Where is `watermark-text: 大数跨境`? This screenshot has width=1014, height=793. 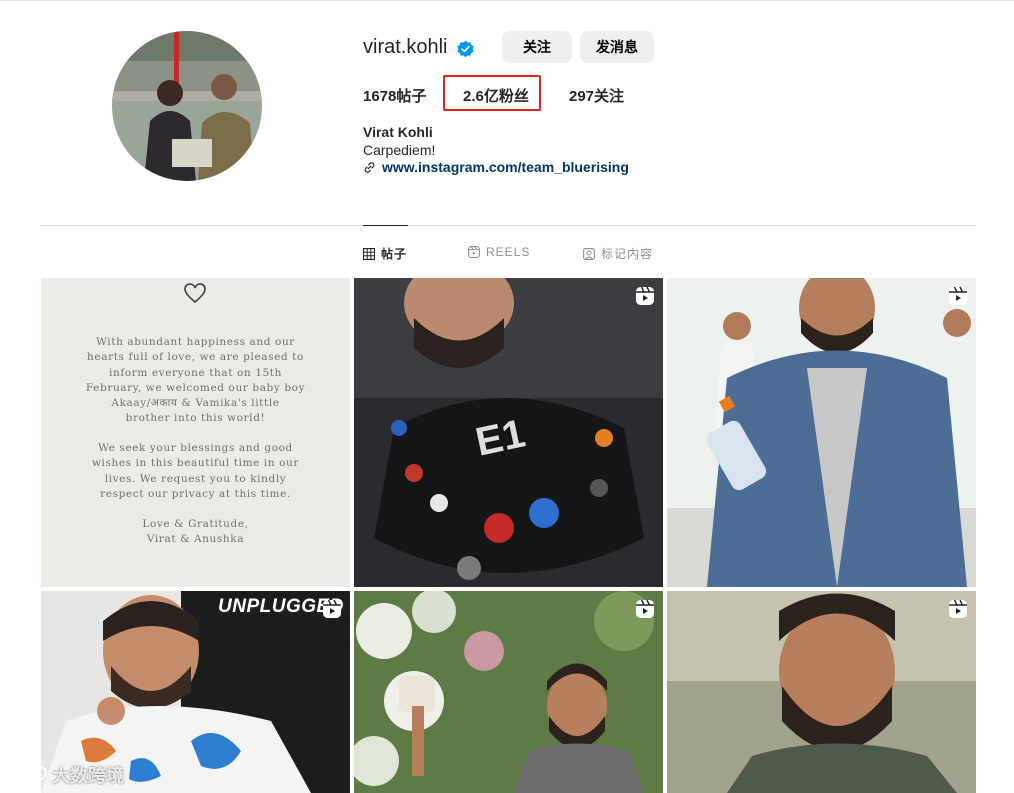
watermark-text: 大数跨境 is located at coordinates (88, 776).